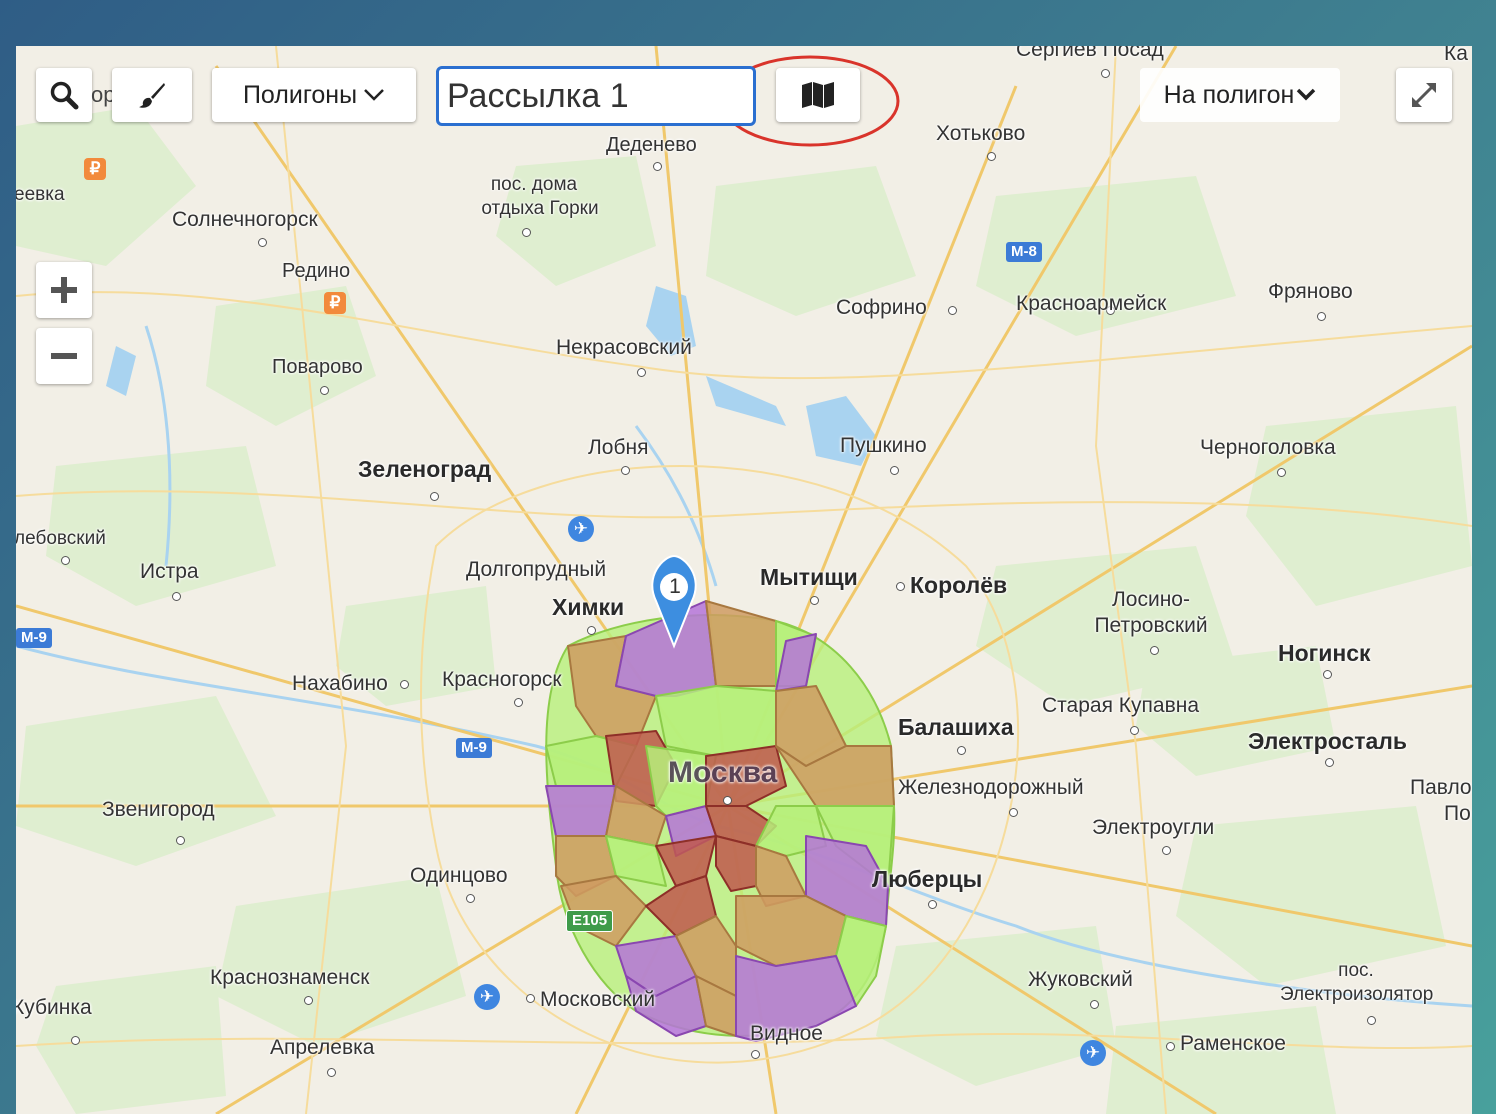  I want to click on road-badge-e105: E105, so click(590, 921).